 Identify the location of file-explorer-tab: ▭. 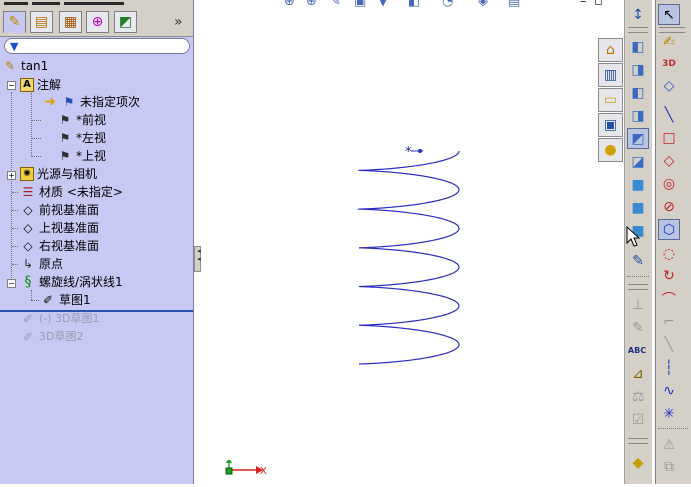
(610, 100).